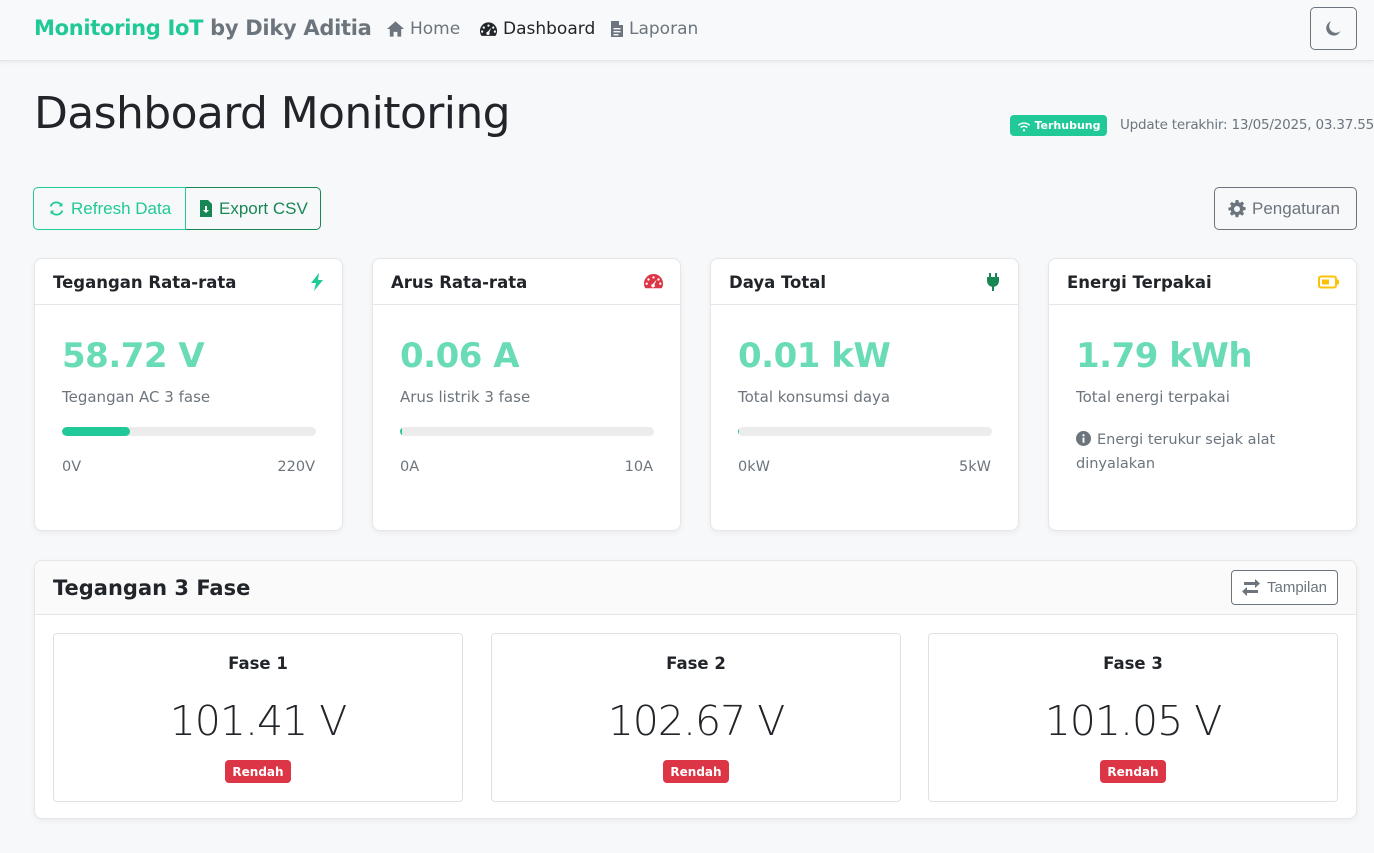 The height and width of the screenshot is (853, 1374). Describe the element at coordinates (754, 467) in the screenshot. I see `power-range-min: 0kW` at that location.